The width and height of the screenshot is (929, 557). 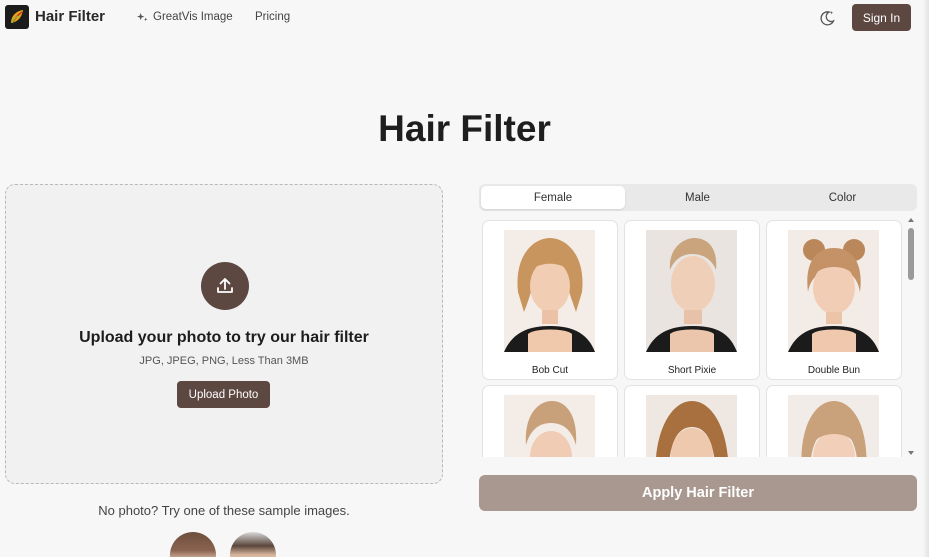 I want to click on tab-female: Female, so click(x=553, y=197).